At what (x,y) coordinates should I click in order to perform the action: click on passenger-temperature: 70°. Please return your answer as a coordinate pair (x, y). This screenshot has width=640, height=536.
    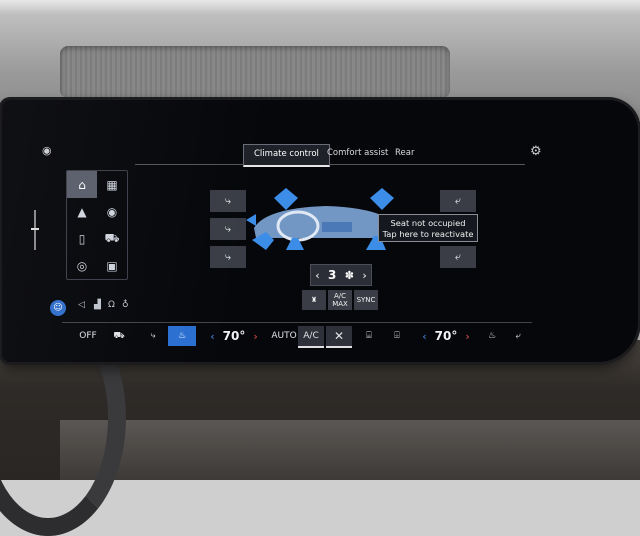
    Looking at the image, I should click on (446, 336).